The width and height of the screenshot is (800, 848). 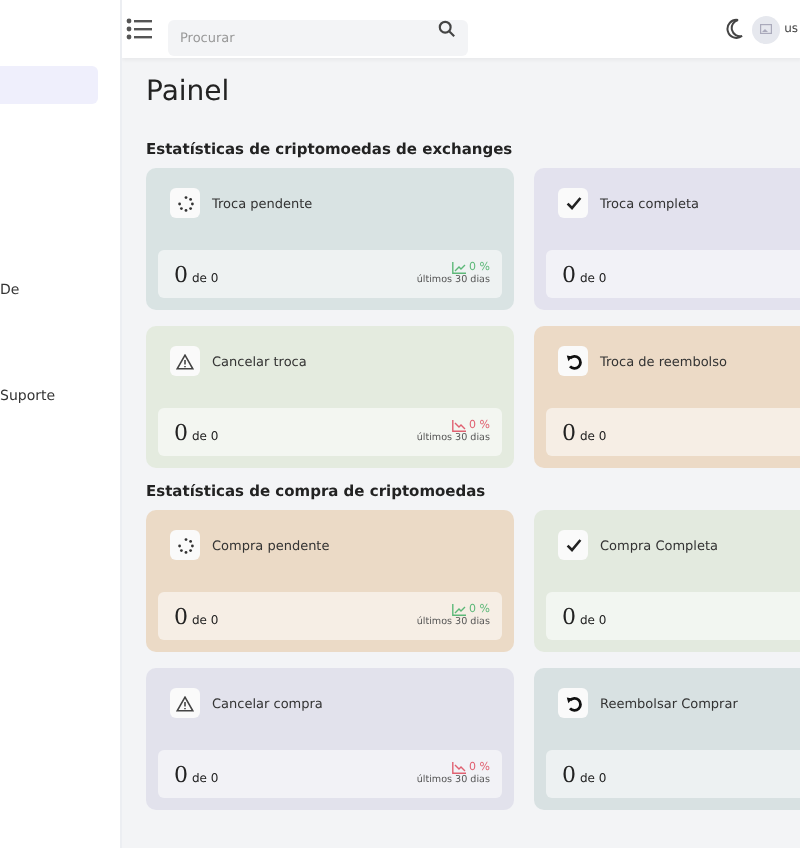 I want to click on image-icon, so click(x=766, y=29).